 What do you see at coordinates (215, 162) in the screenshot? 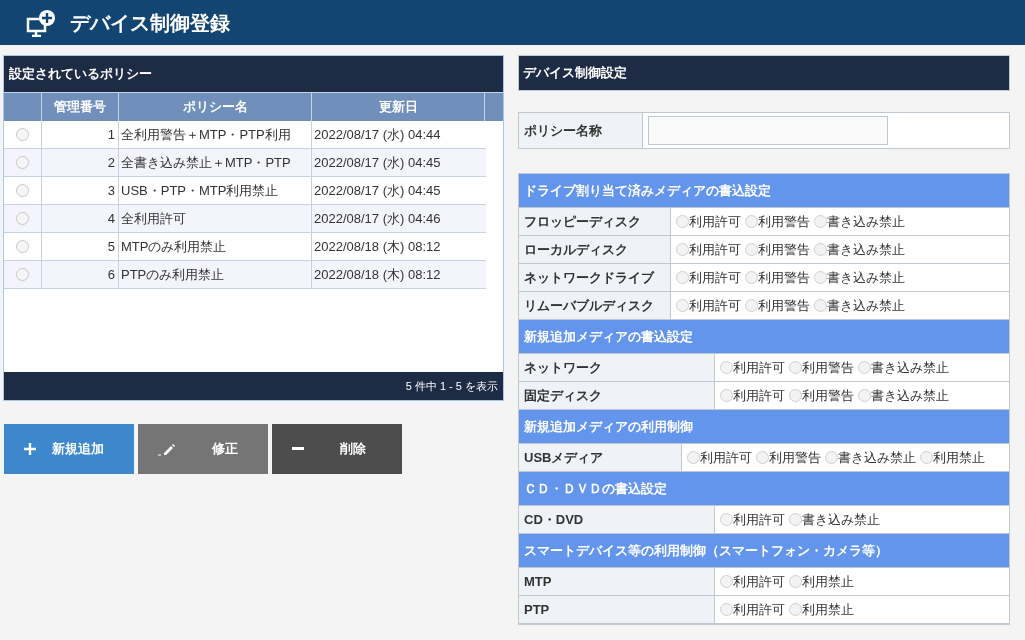
I see `table-cell: 全書き込み禁止＋MTP・PTP` at bounding box center [215, 162].